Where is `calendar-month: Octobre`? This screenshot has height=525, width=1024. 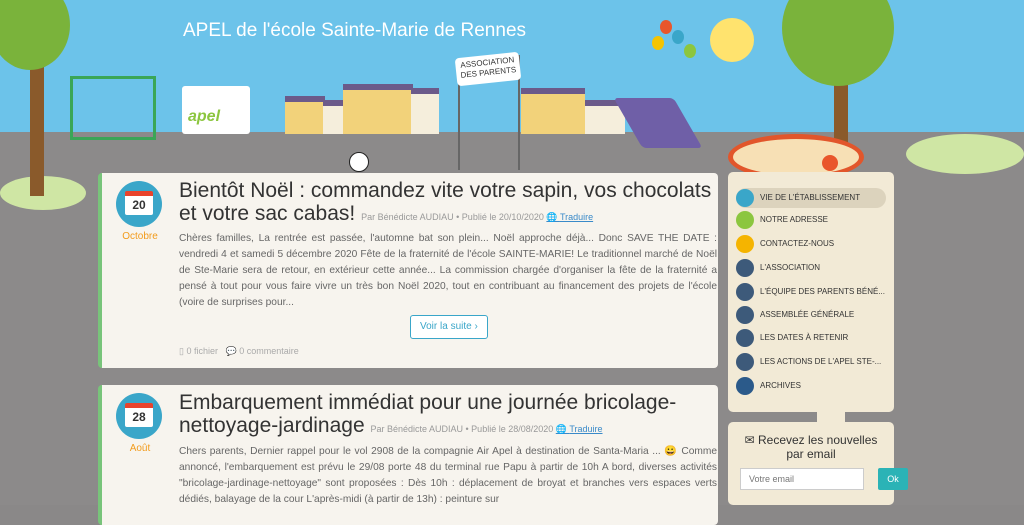 calendar-month: Octobre is located at coordinates (140, 236).